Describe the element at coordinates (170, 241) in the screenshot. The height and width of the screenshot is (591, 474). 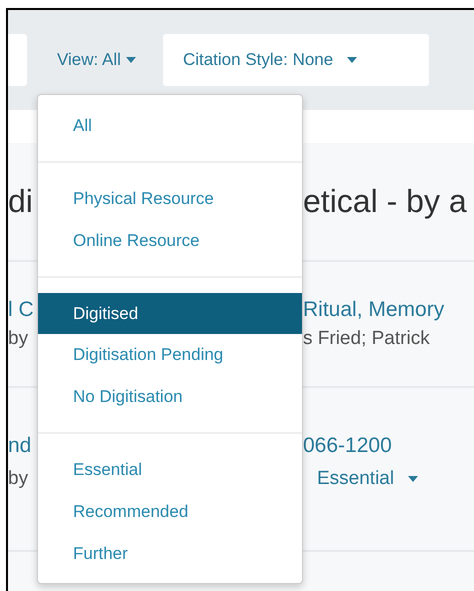
I see `menu-item: Online Resource` at that location.